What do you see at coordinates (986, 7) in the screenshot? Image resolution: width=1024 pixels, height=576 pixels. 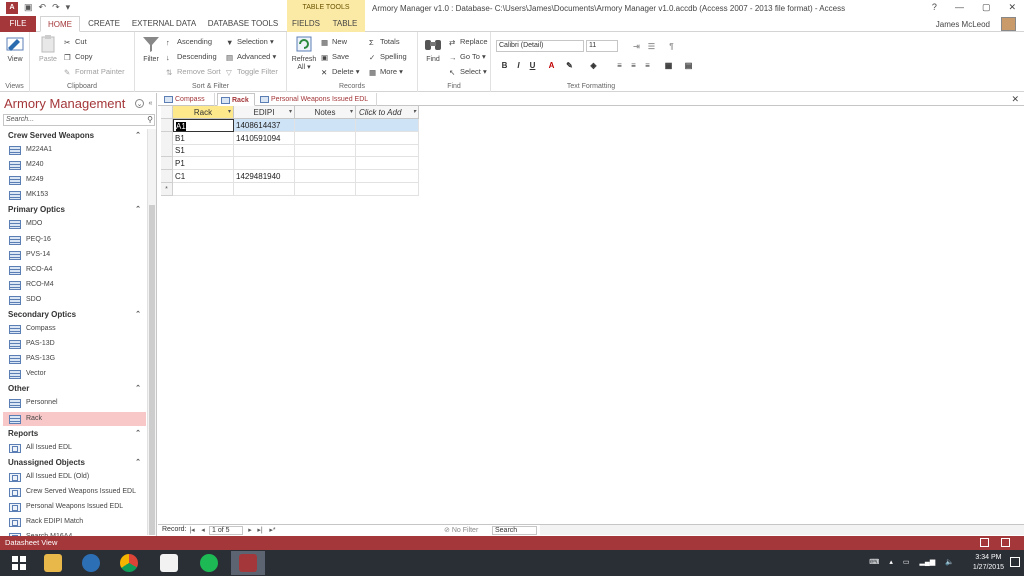 I see `restore-button: ▢` at bounding box center [986, 7].